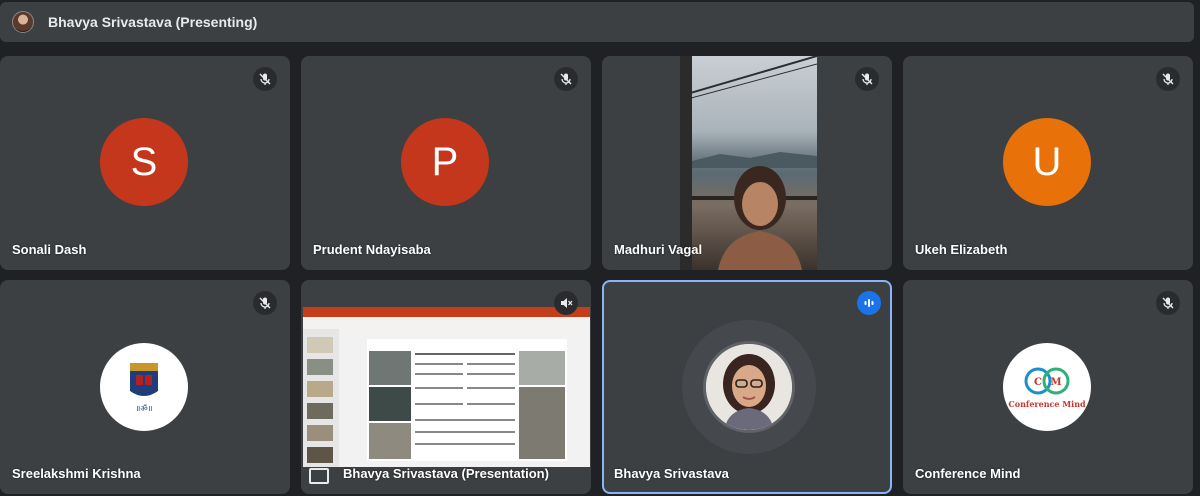 Image resolution: width=1200 pixels, height=496 pixels. Describe the element at coordinates (961, 249) in the screenshot. I see `participant-name: Ukeh Elizabeth` at that location.